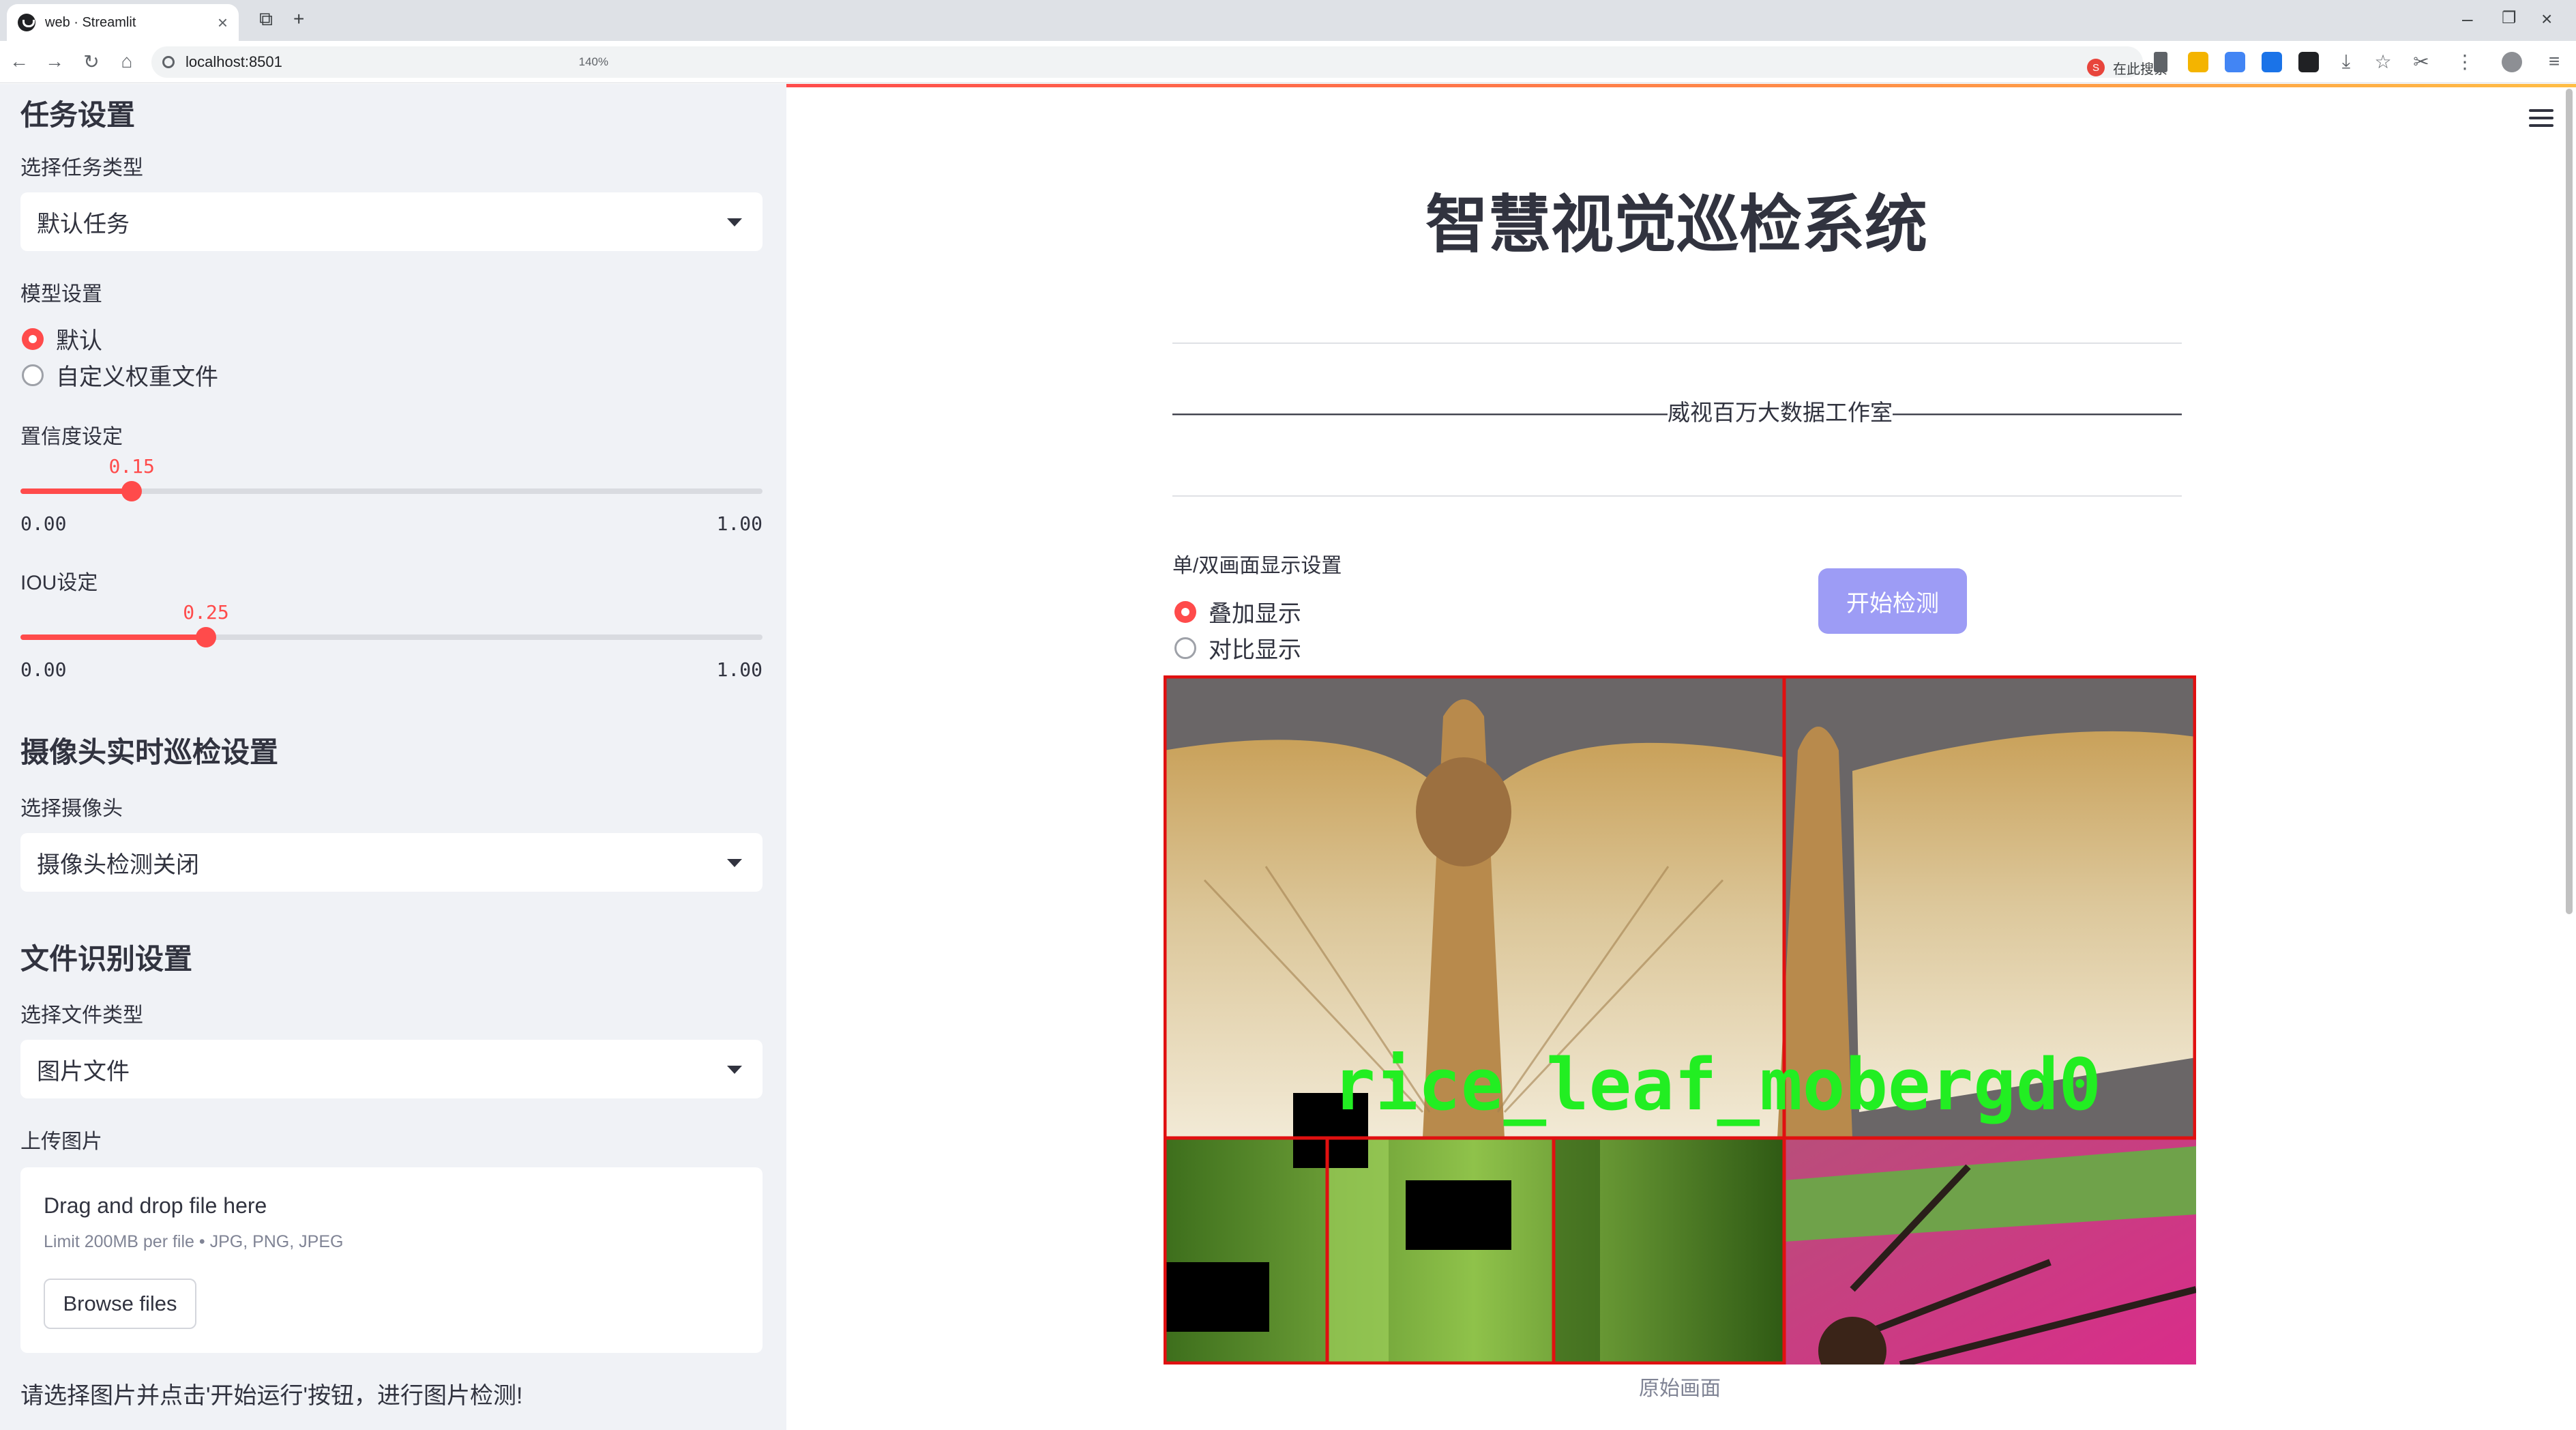 This screenshot has width=2576, height=1430. What do you see at coordinates (391, 491) in the screenshot?
I see `confidence-slider` at bounding box center [391, 491].